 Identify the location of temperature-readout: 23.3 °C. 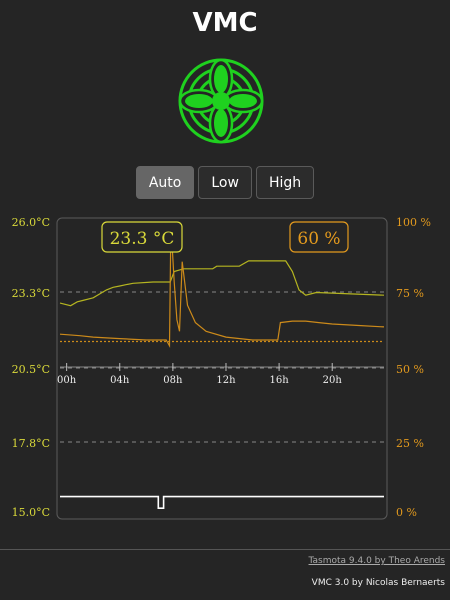
(142, 237).